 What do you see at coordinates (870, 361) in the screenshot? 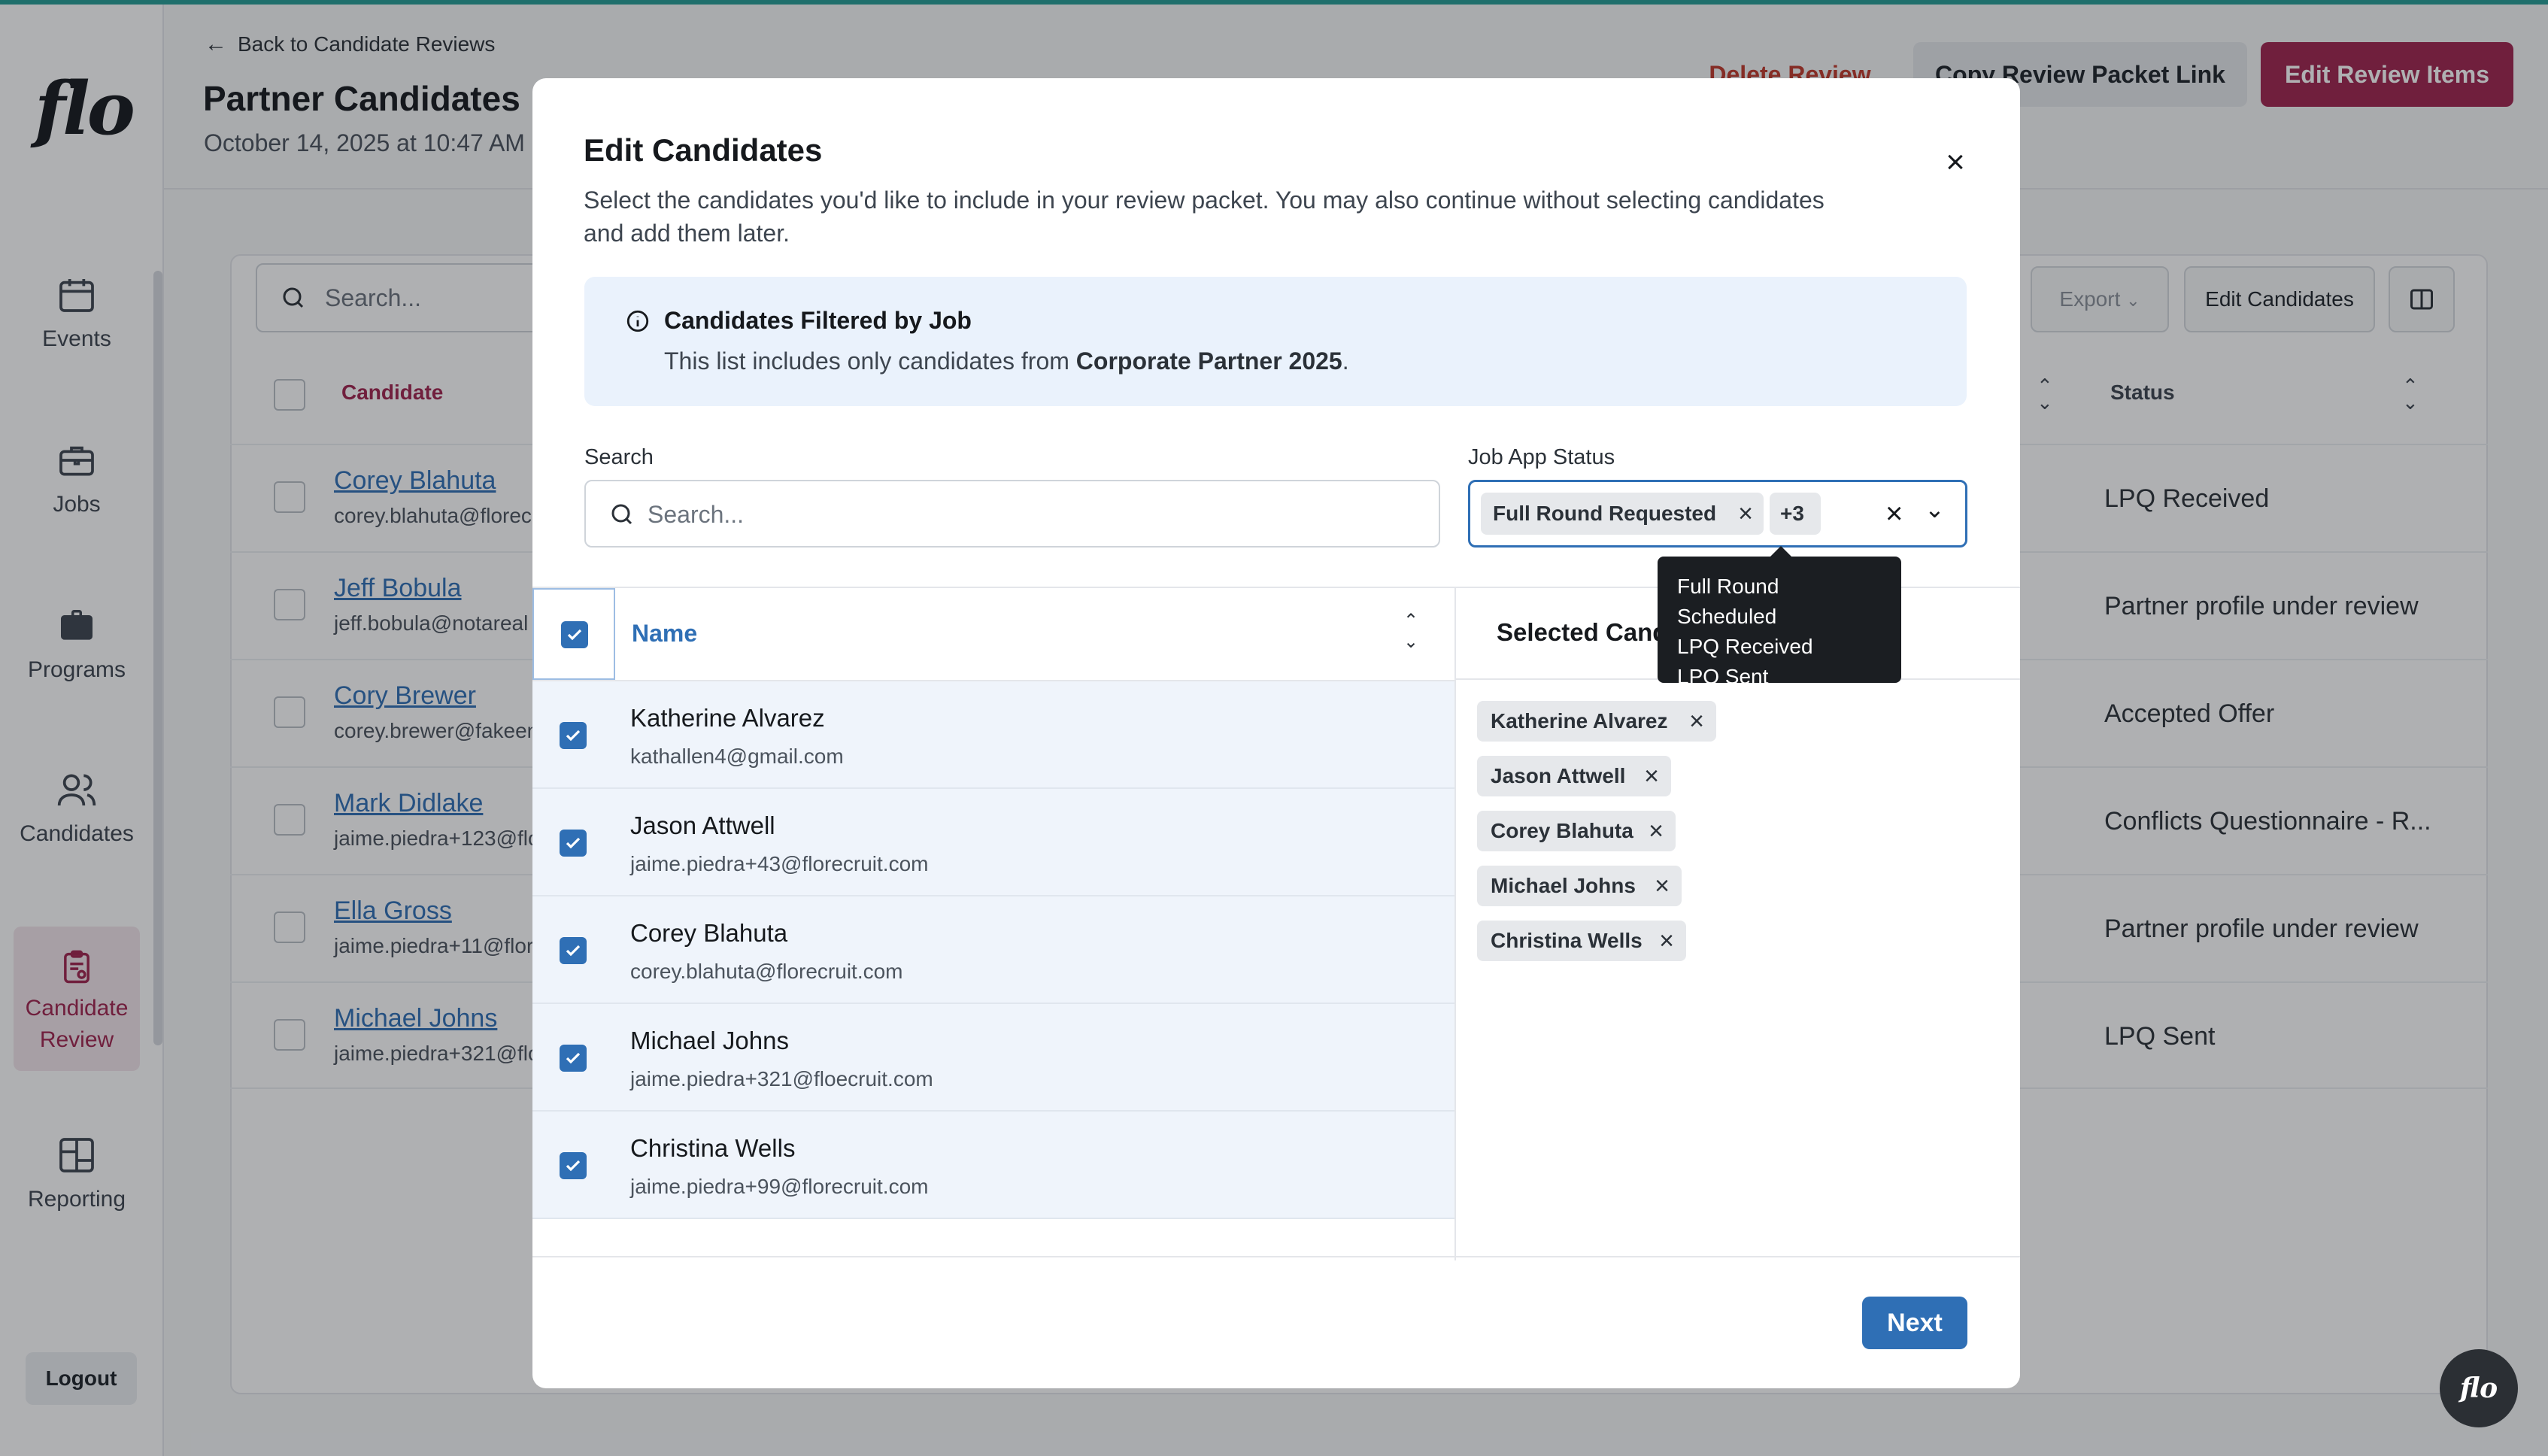
I see `info-prefix: This list includes only candidates from` at bounding box center [870, 361].